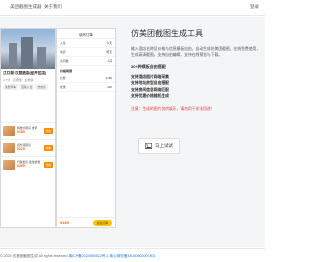 The height and width of the screenshot is (262, 320). What do you see at coordinates (109, 52) in the screenshot?
I see `order-row-value: 明天` at bounding box center [109, 52].